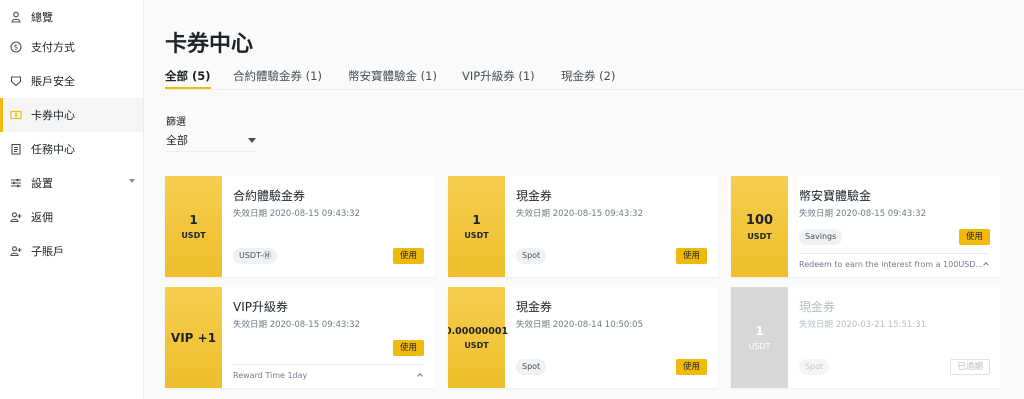 The height and width of the screenshot is (399, 1024). What do you see at coordinates (260, 307) in the screenshot?
I see `coupon-title: VIP升級券` at bounding box center [260, 307].